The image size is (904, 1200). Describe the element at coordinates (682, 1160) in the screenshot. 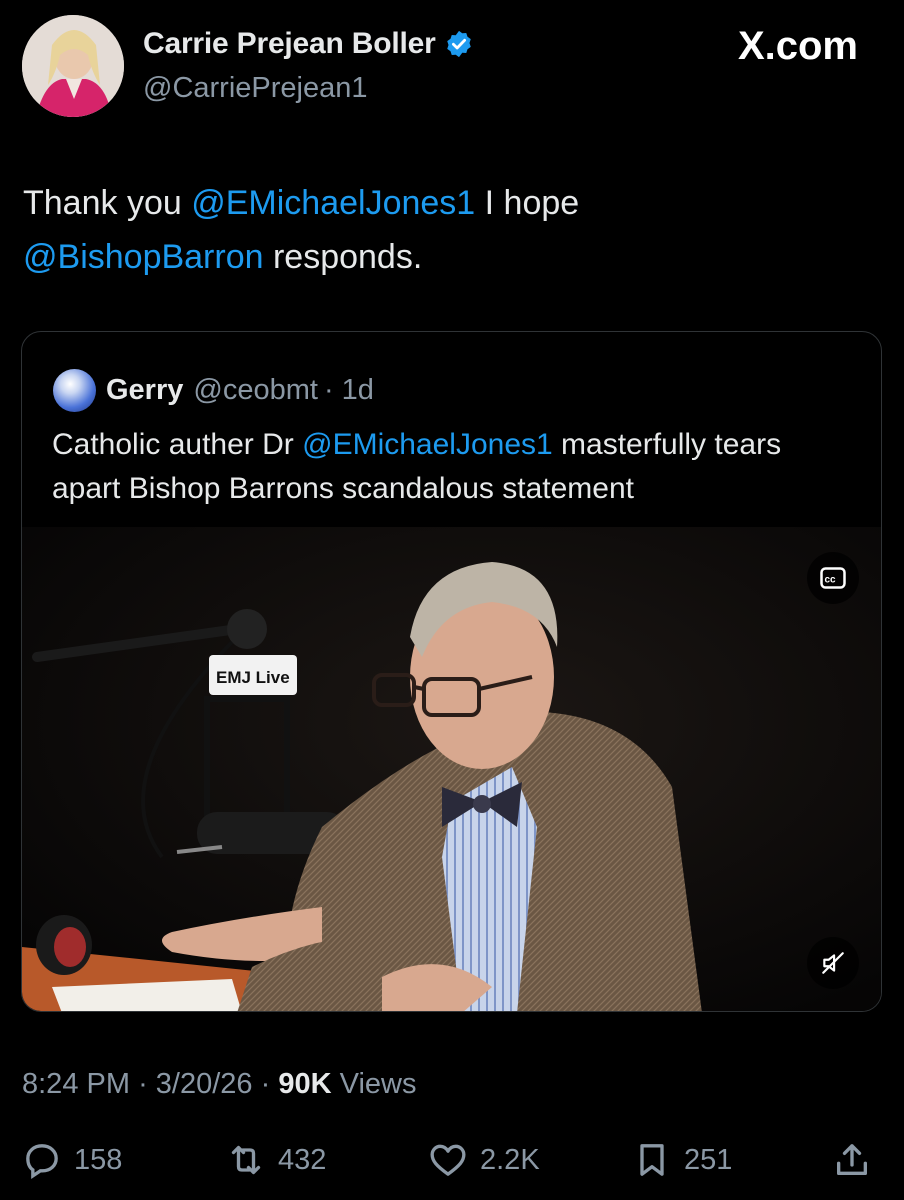

I see `bookmark-button: 251` at that location.